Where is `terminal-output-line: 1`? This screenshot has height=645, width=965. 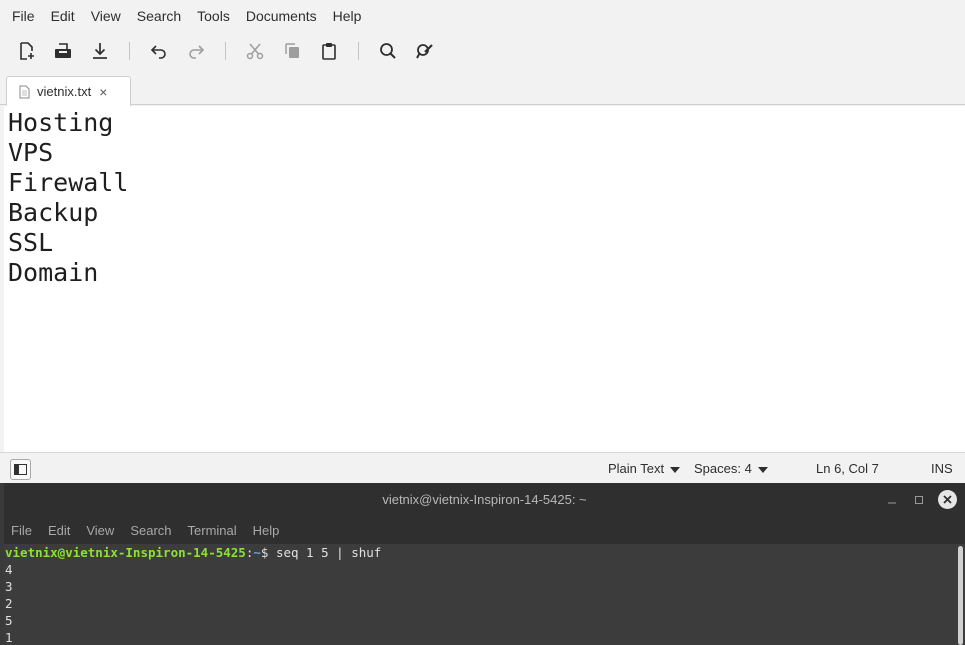 terminal-output-line: 1 is located at coordinates (9, 637).